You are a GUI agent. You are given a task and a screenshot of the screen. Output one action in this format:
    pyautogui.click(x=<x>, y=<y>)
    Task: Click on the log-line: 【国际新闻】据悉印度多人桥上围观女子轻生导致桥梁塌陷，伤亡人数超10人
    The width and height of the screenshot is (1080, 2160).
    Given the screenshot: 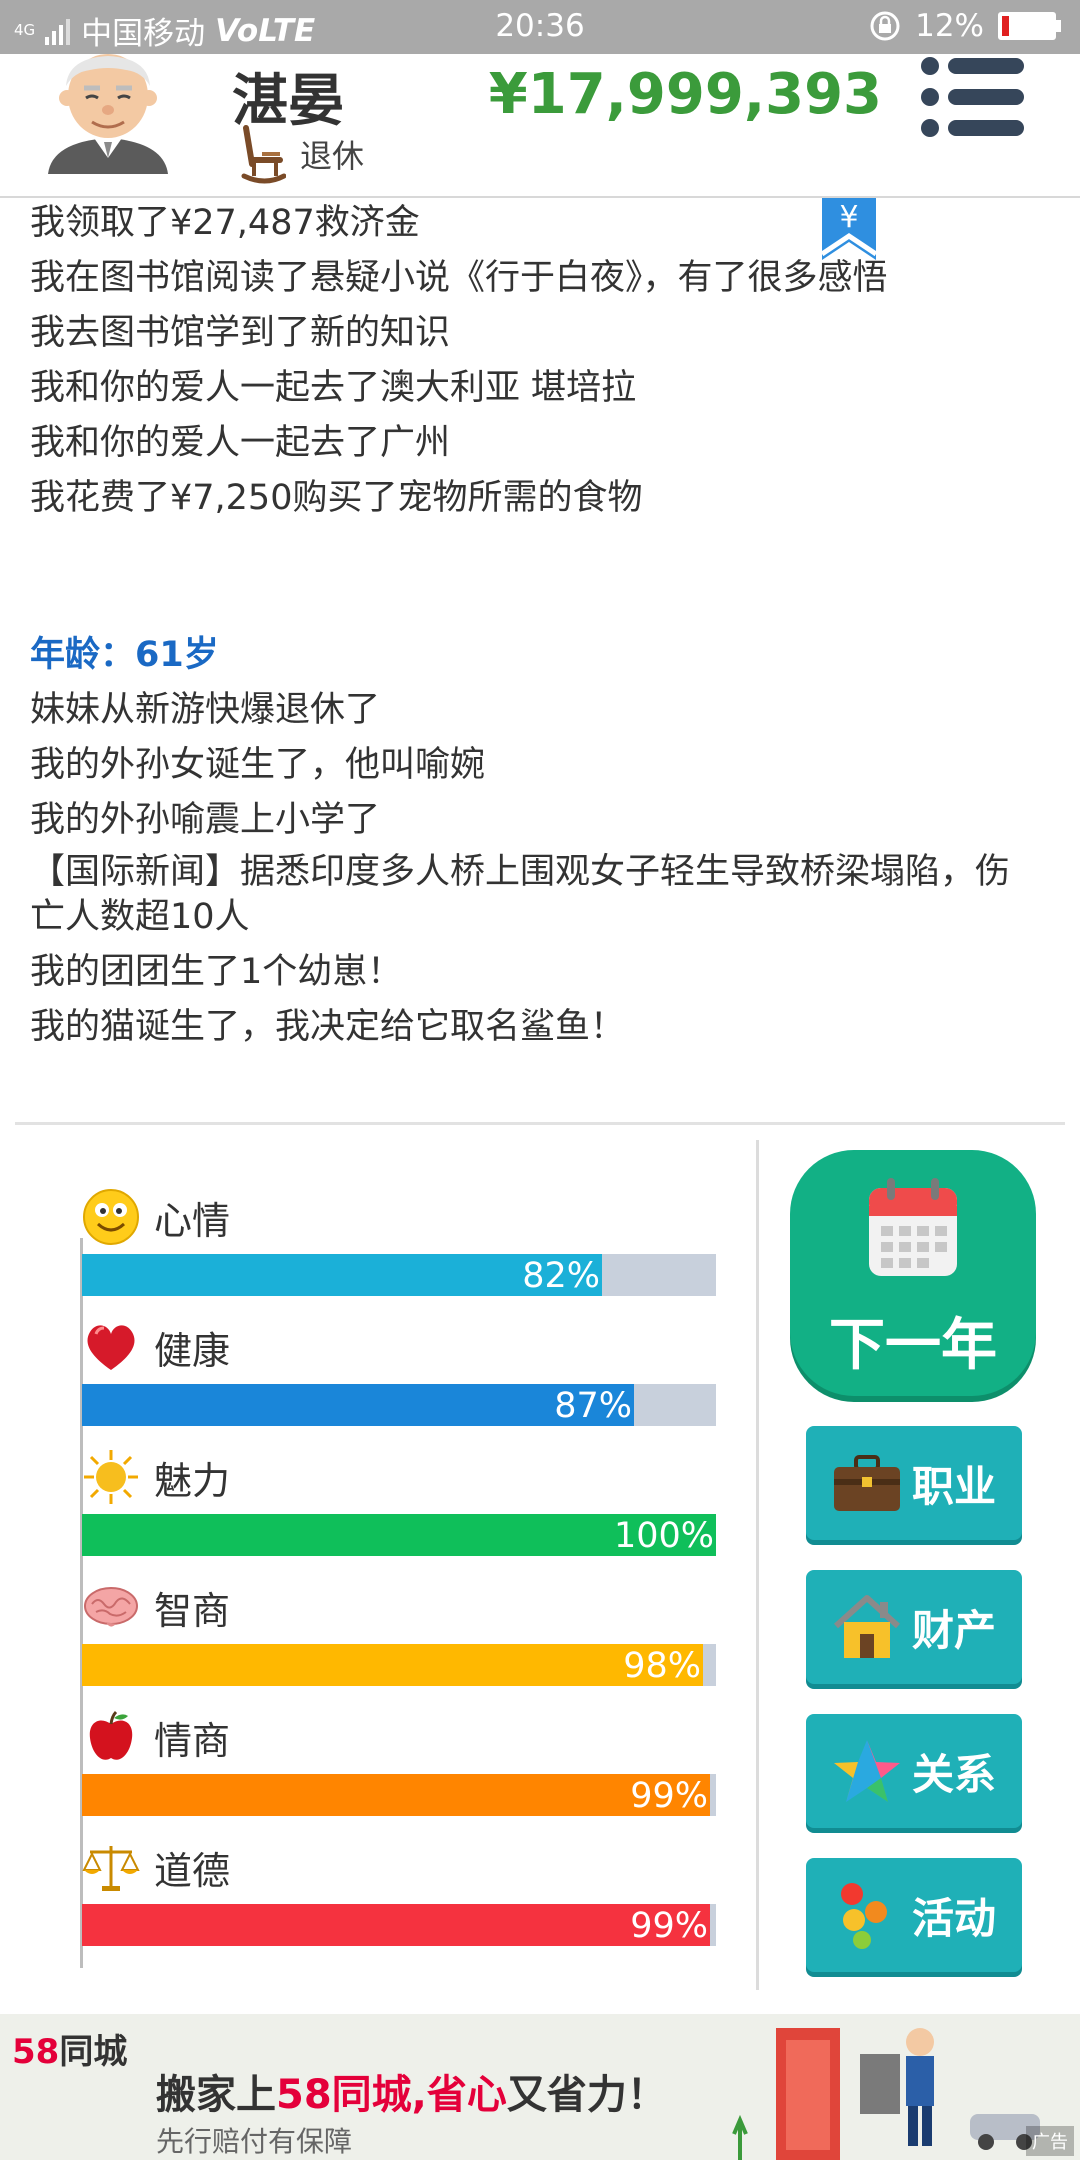 What is the action you would take?
    pyautogui.click(x=520, y=894)
    